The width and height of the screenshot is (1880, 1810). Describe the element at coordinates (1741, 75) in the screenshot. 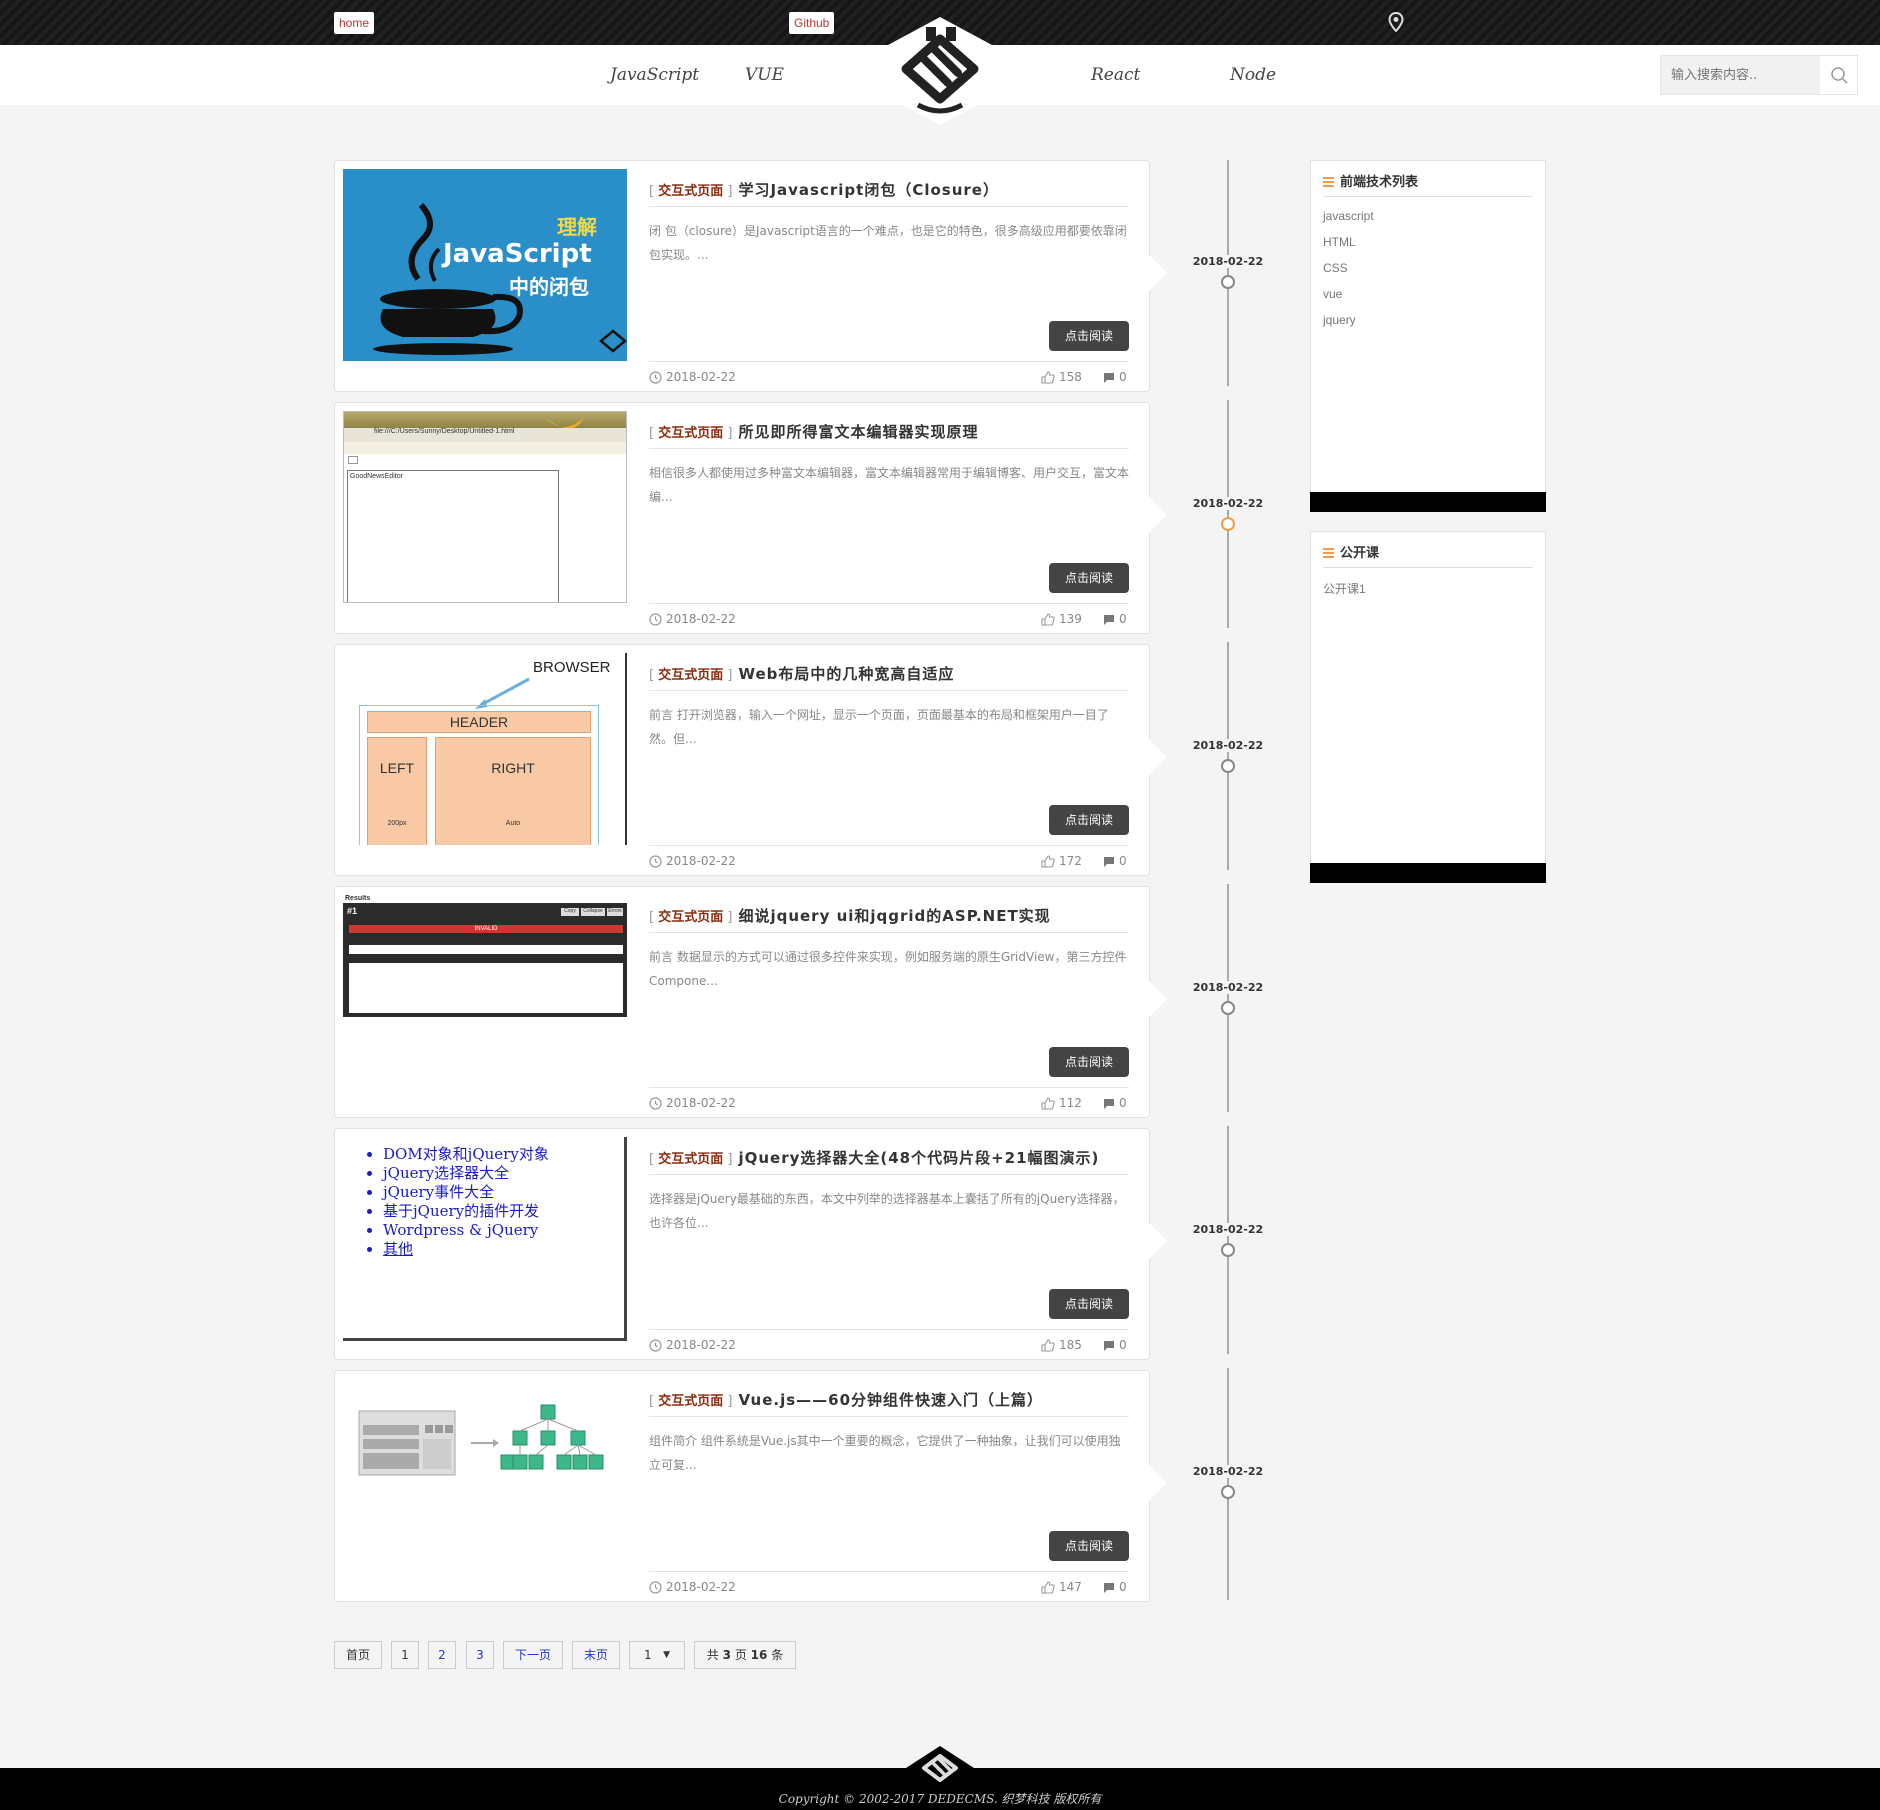

I see `search-input` at that location.